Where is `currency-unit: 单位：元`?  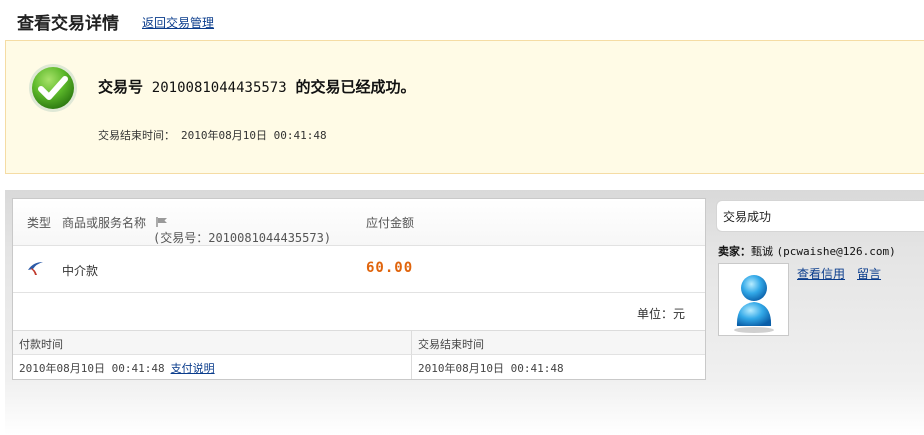 currency-unit: 单位：元 is located at coordinates (660, 314).